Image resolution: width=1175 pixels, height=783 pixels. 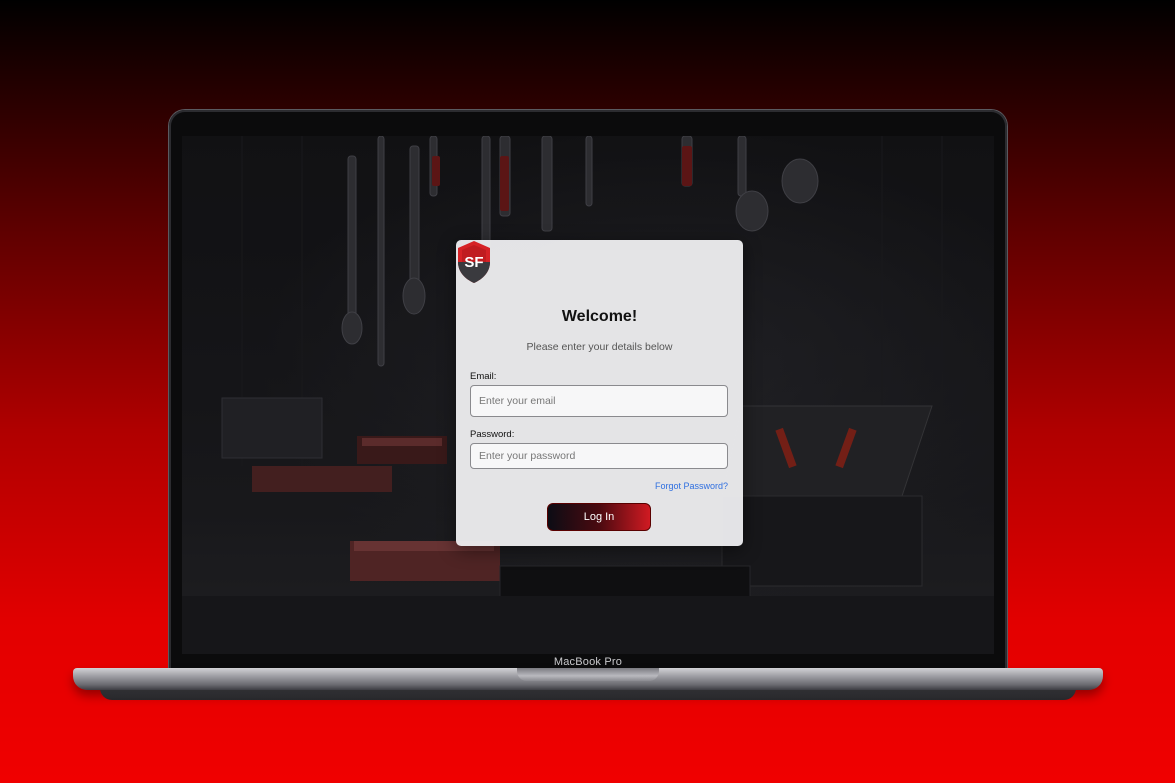 What do you see at coordinates (599, 316) in the screenshot?
I see `welcome-title: Welcome!` at bounding box center [599, 316].